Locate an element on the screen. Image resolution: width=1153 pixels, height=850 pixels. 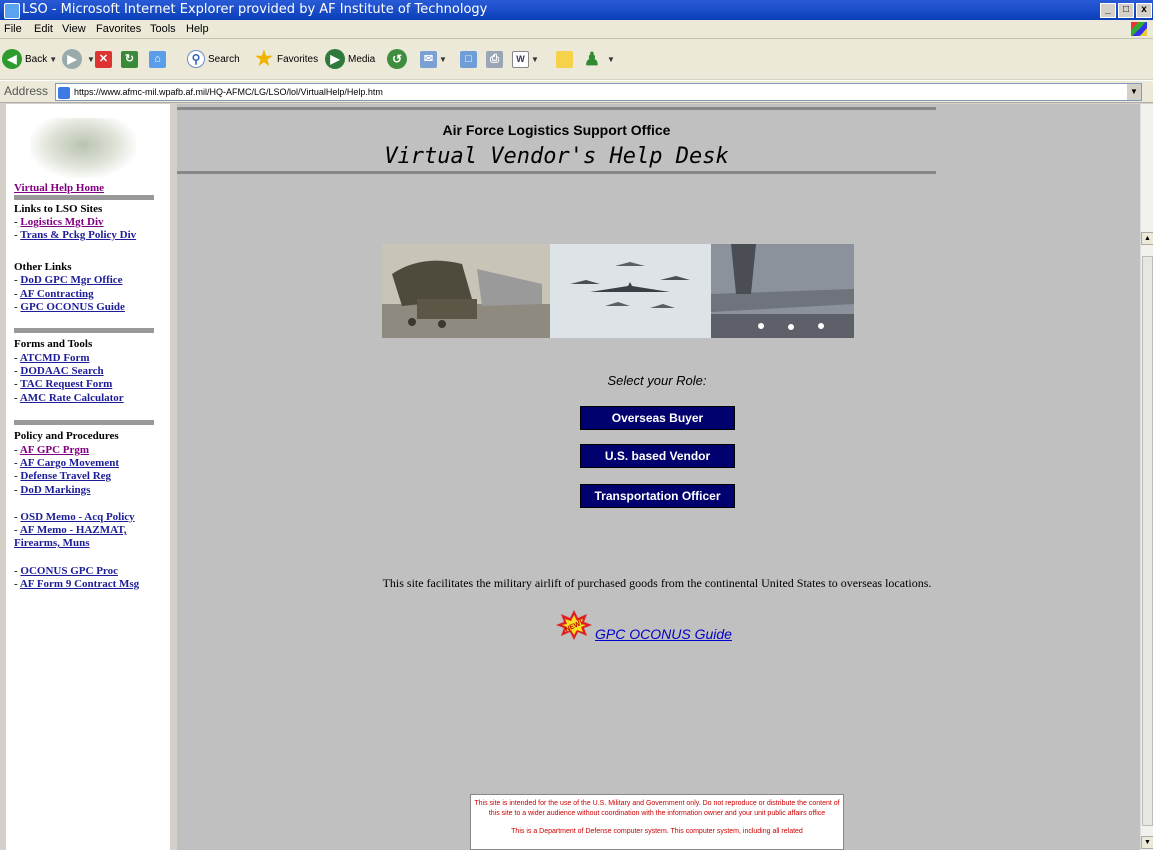
nav-link-dodaac-search: DODAAC Search is located at coordinates (61, 371).